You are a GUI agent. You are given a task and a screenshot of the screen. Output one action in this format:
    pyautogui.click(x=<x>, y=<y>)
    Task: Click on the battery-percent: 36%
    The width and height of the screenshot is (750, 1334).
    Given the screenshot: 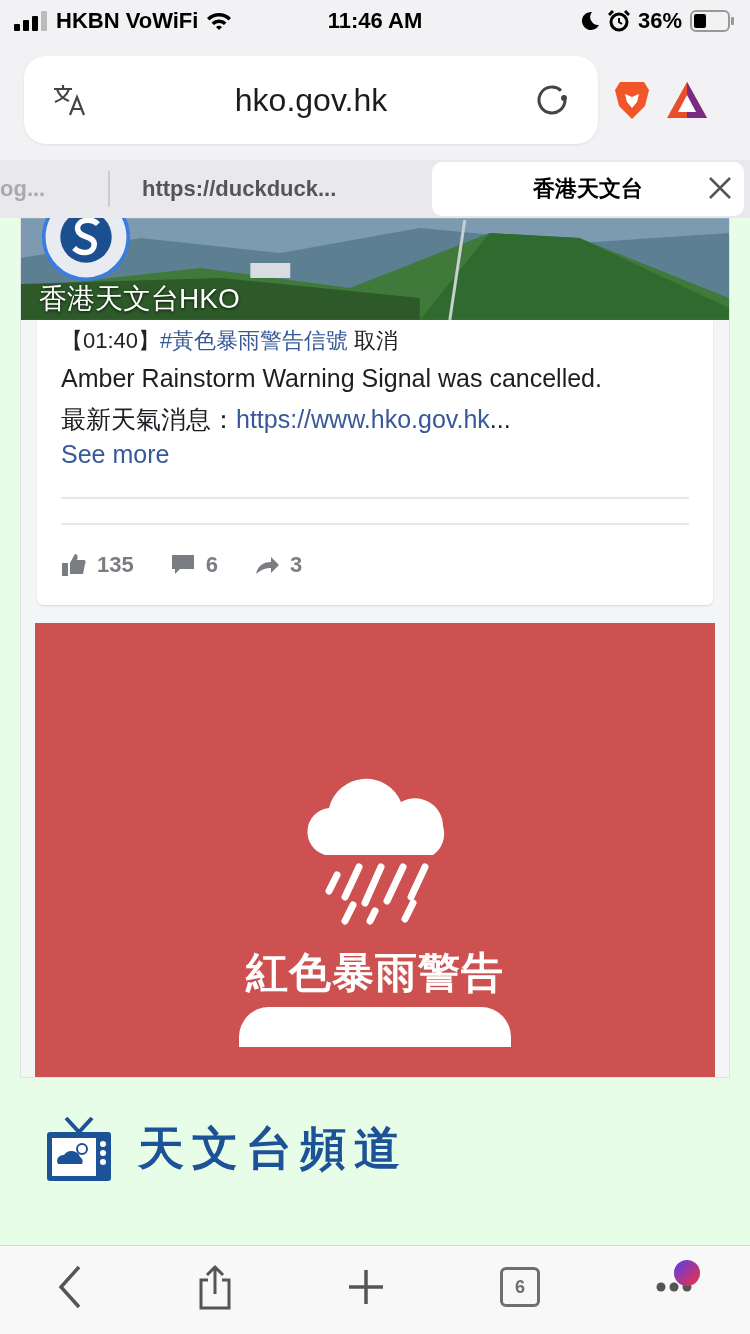 What is the action you would take?
    pyautogui.click(x=659, y=21)
    